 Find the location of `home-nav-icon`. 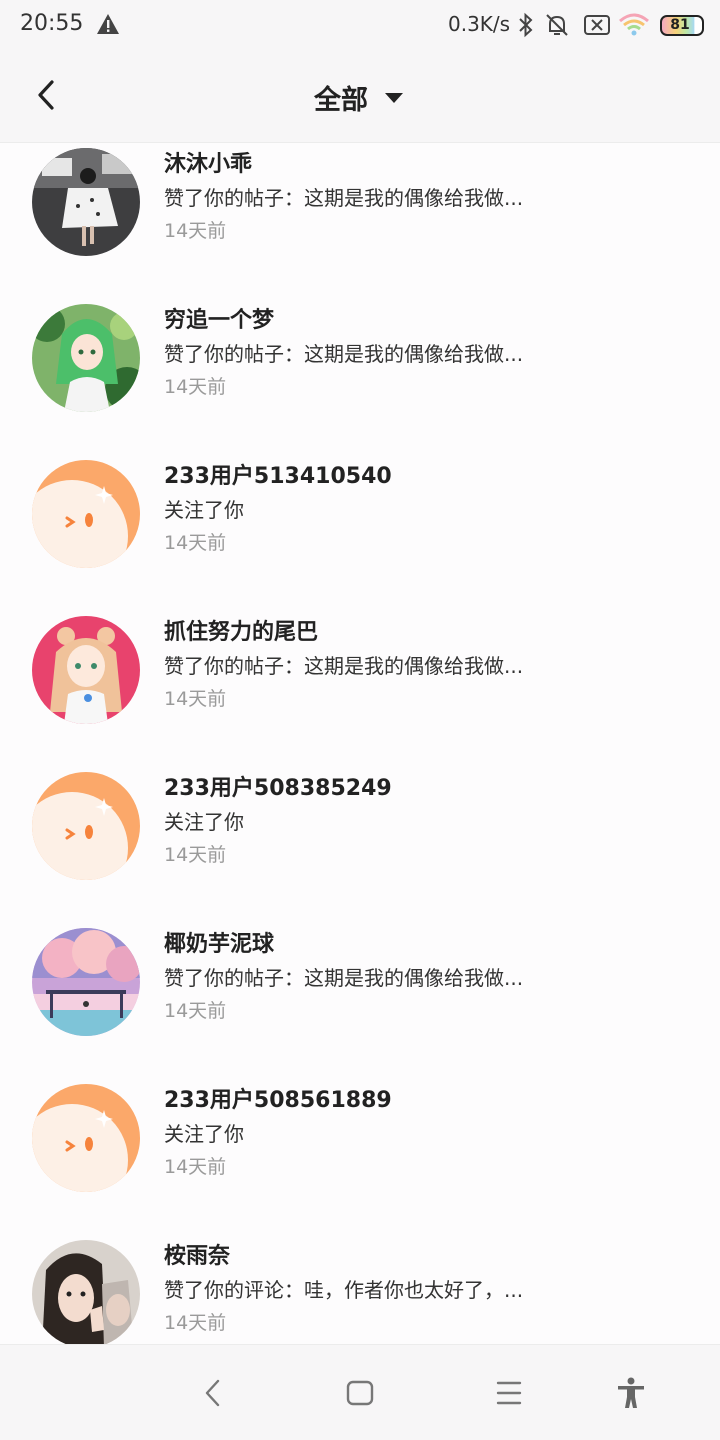

home-nav-icon is located at coordinates (360, 1393).